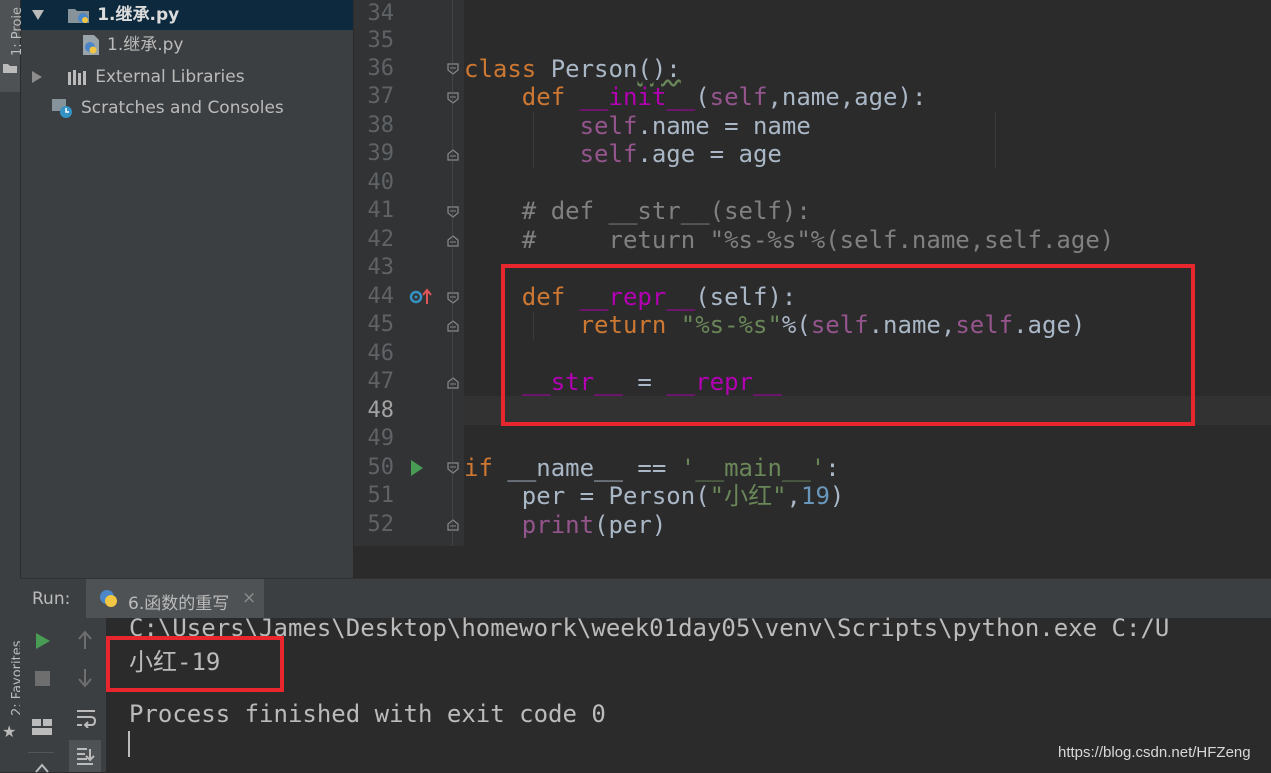  I want to click on line-number: 36, so click(381, 68).